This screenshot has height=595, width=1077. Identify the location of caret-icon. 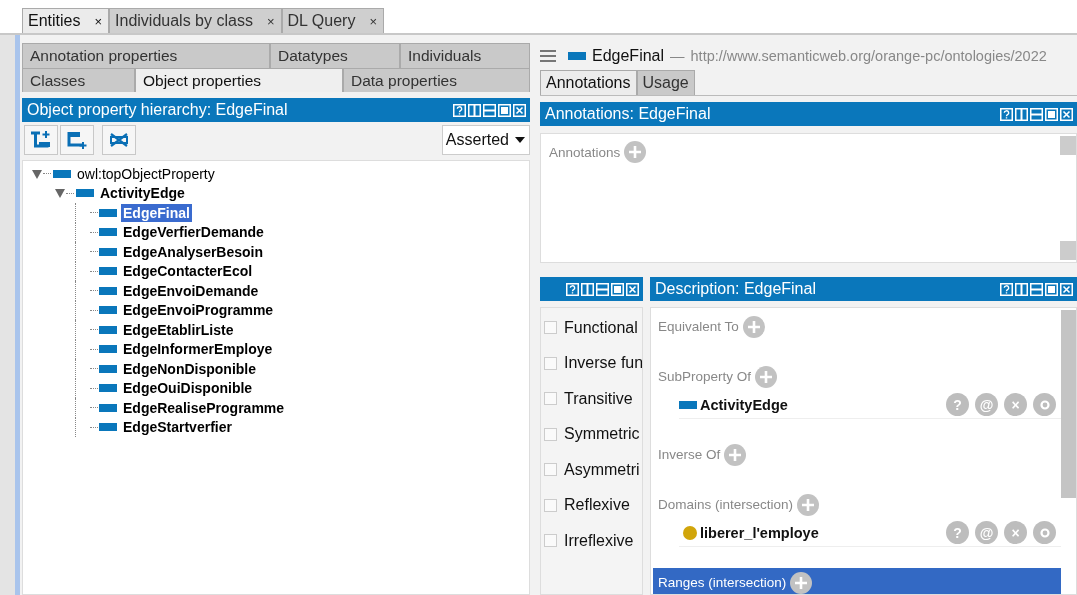
(520, 140).